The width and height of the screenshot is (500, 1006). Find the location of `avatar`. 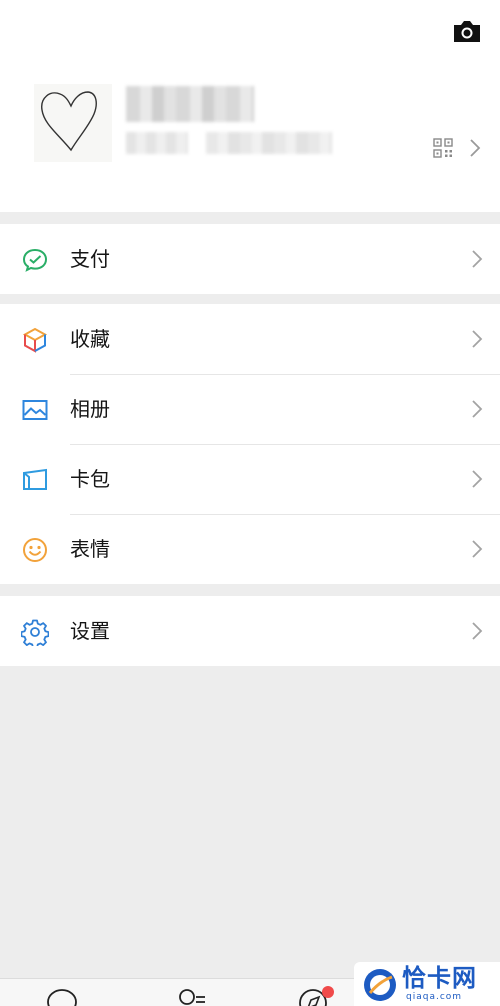

avatar is located at coordinates (73, 123).